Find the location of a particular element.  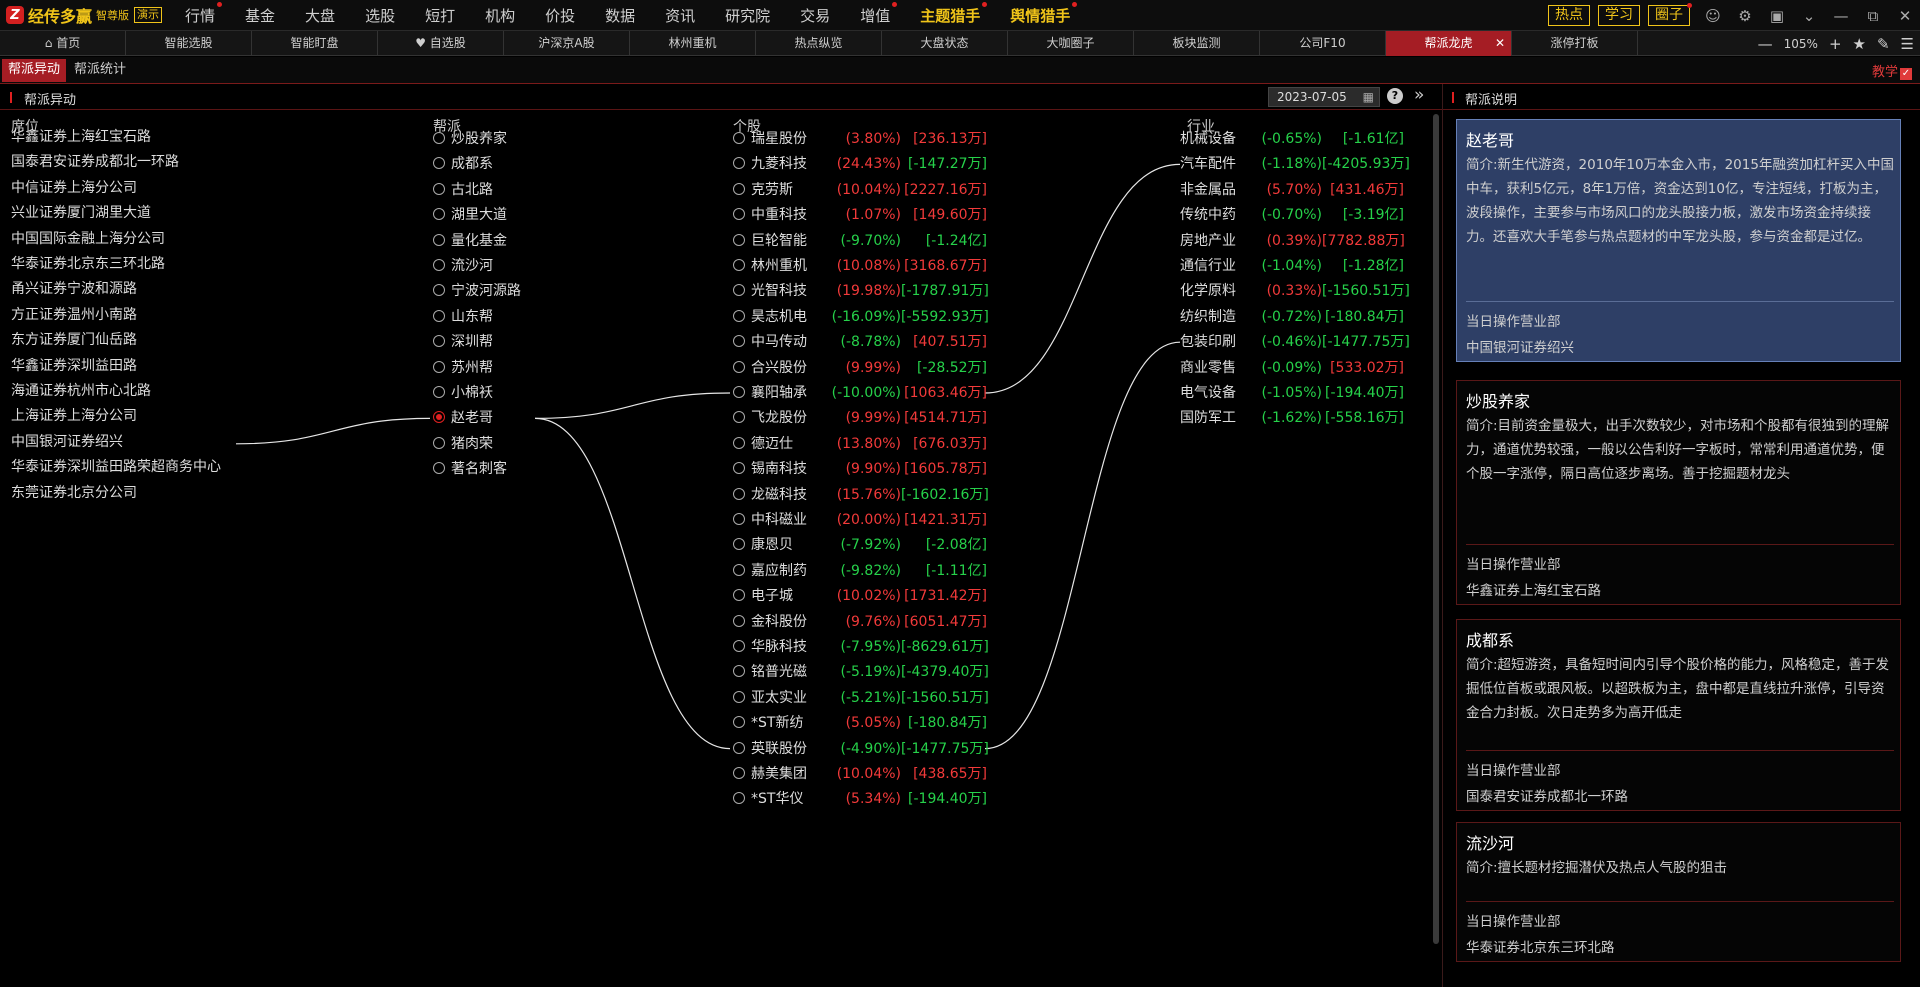

stock-row: 瑞星股份 (3.80%) [236.13万] is located at coordinates (860, 139).